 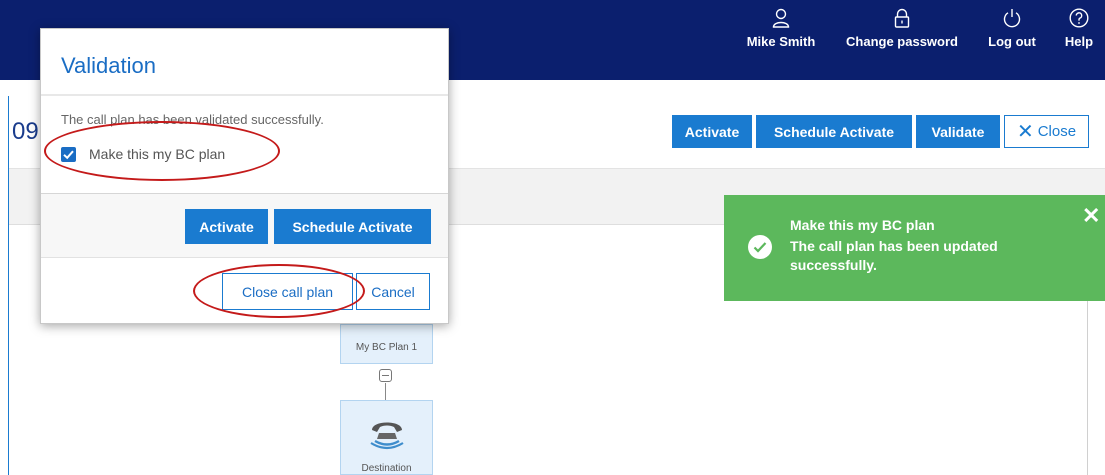 I want to click on page-left-border, so click(x=8, y=285).